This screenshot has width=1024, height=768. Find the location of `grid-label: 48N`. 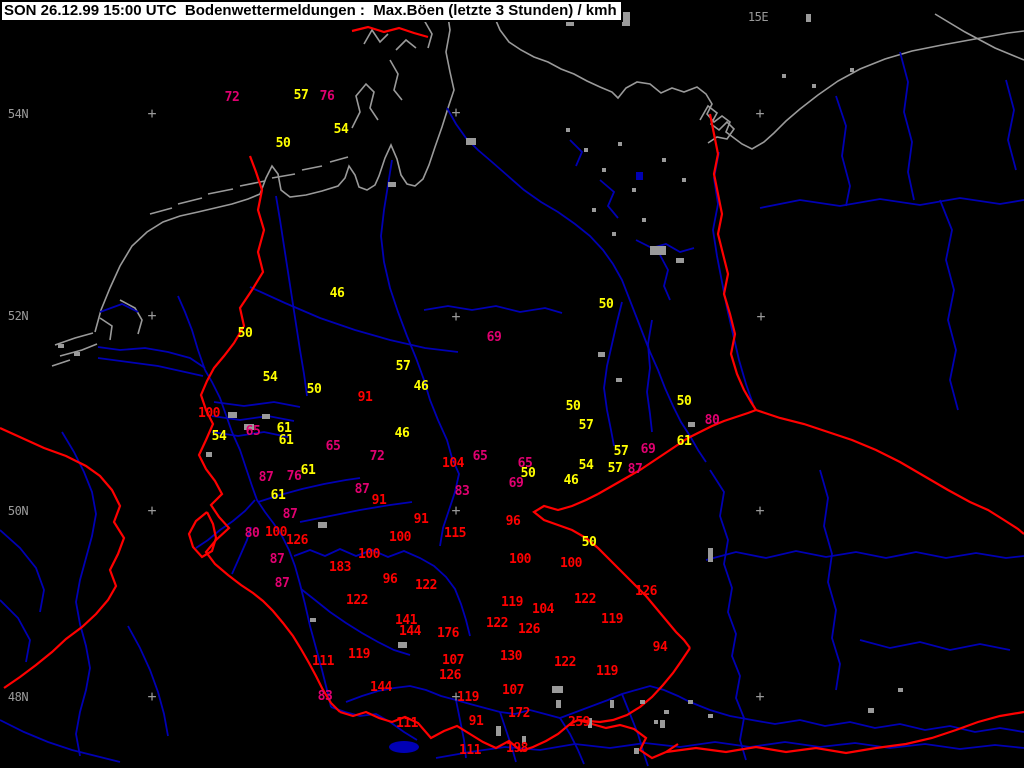

grid-label: 48N is located at coordinates (18, 697).